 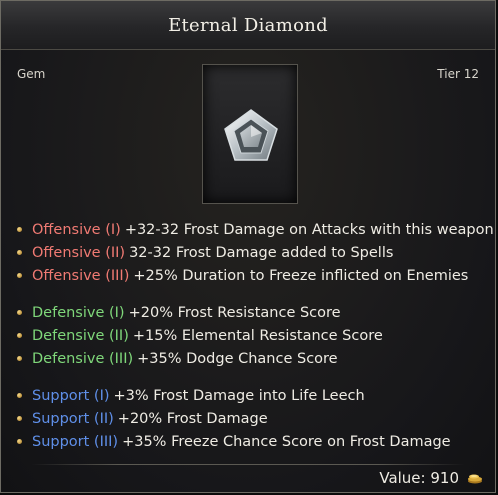 I want to click on title-bar: Eternal Diamond, so click(x=248, y=25).